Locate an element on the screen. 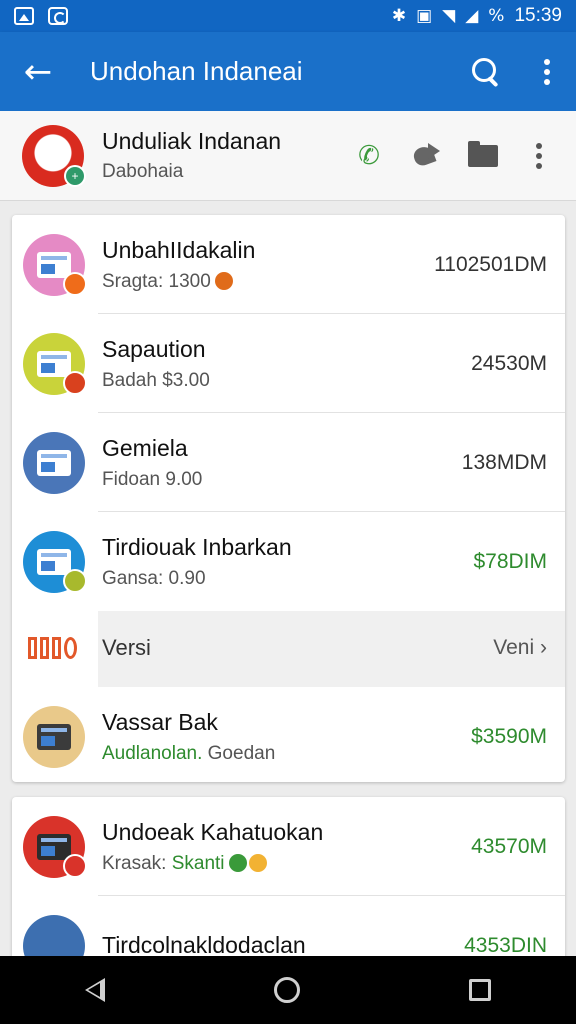 The image size is (576, 1024). app-bar: ← Undohan Indaneai is located at coordinates (288, 71).